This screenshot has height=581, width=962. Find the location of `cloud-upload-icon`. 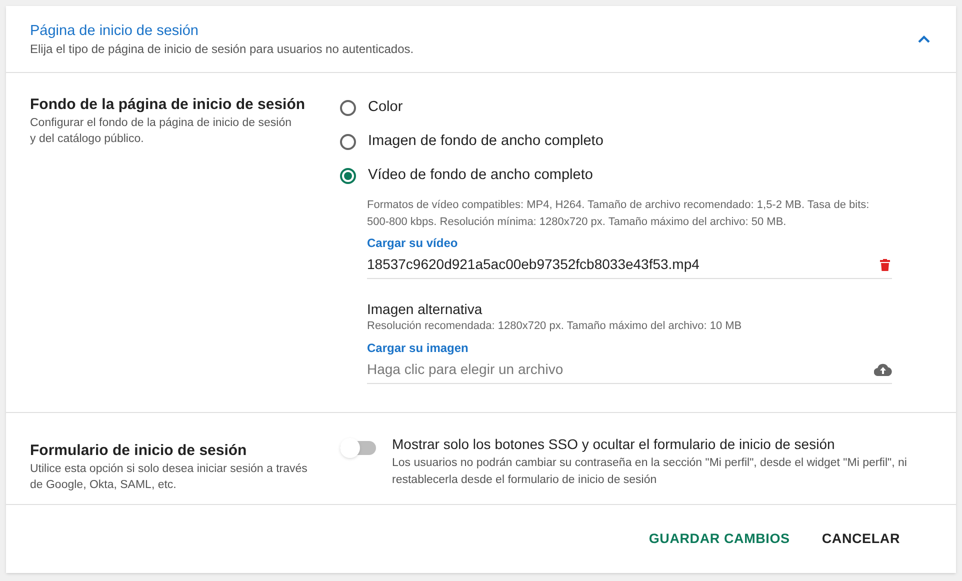

cloud-upload-icon is located at coordinates (883, 369).